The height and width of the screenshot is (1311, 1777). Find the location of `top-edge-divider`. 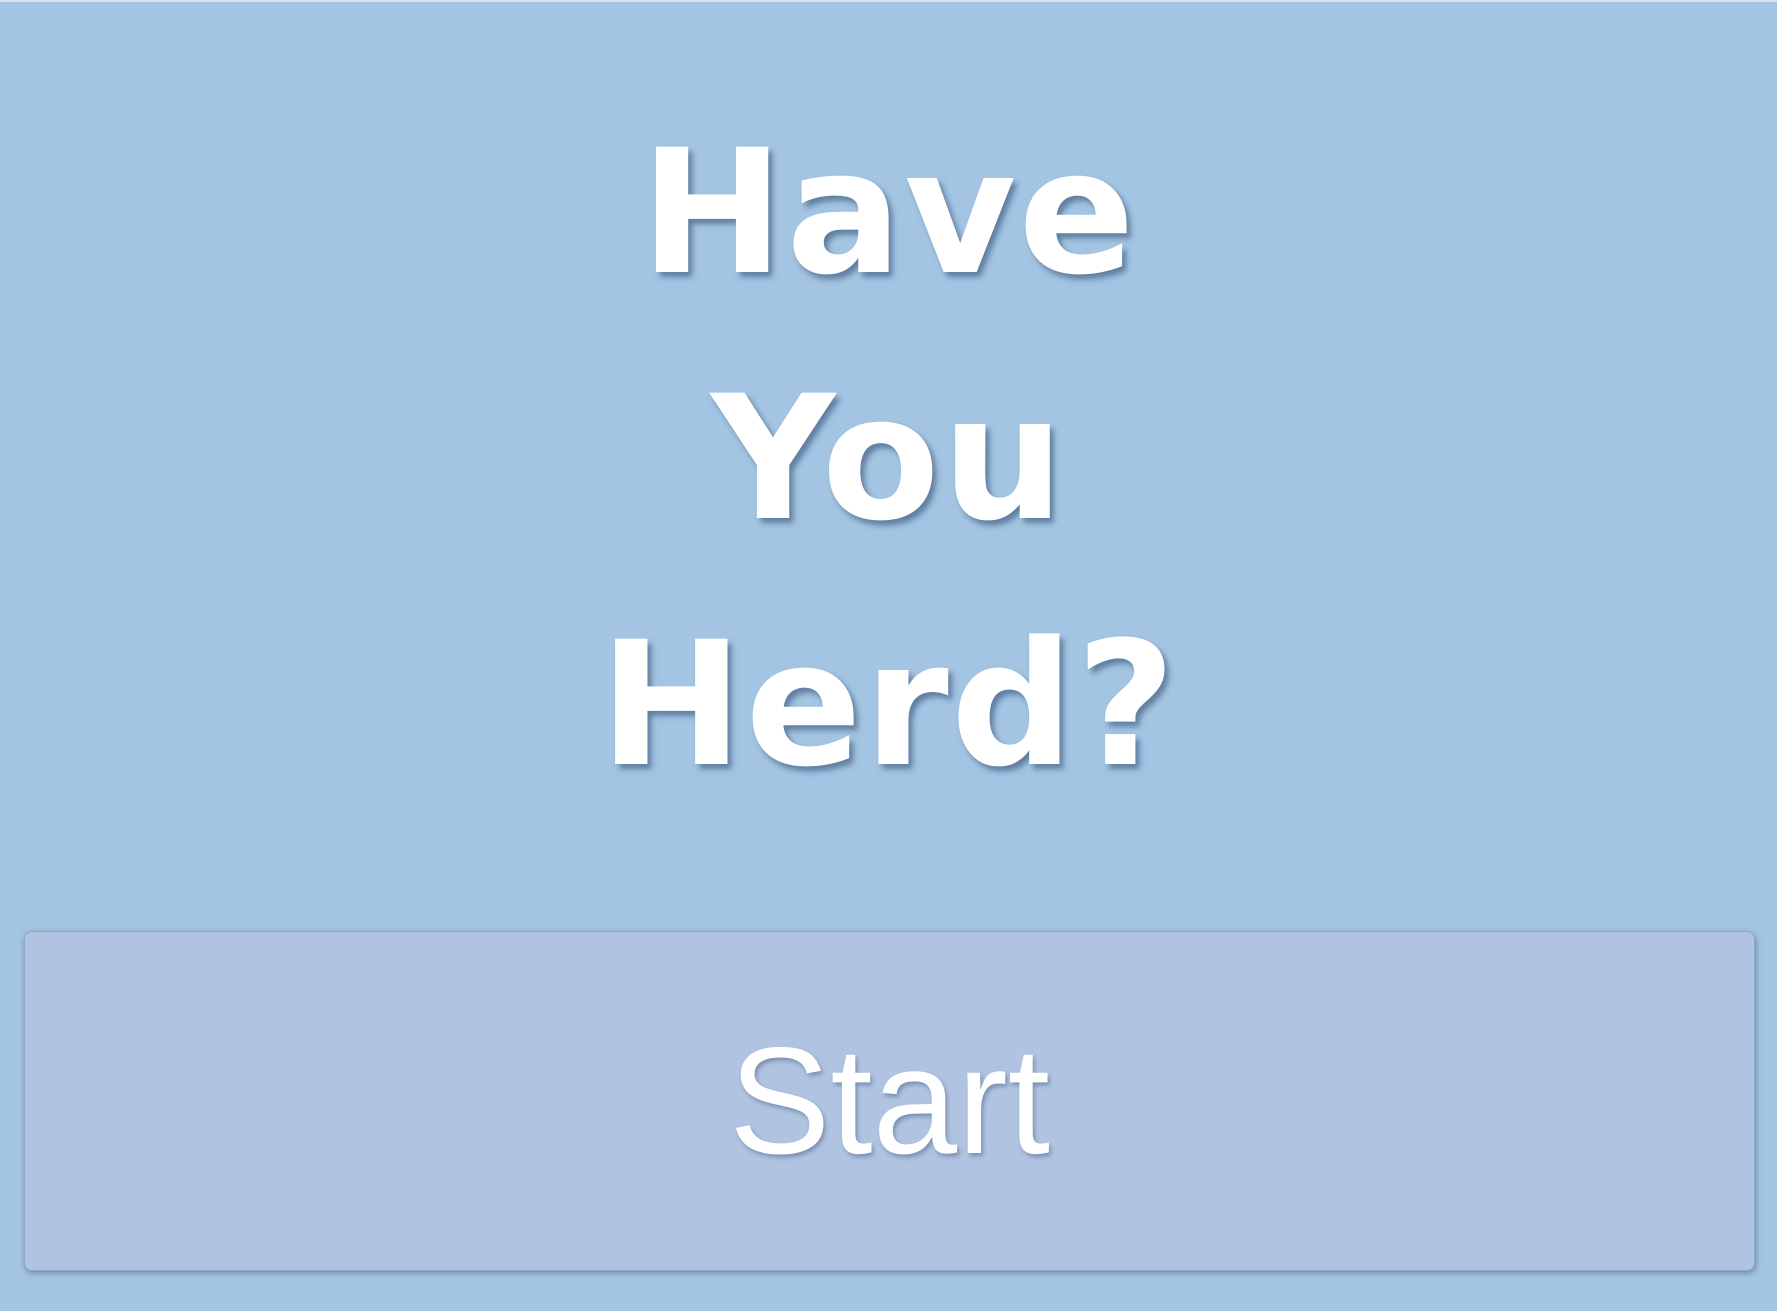

top-edge-divider is located at coordinates (888, 1).